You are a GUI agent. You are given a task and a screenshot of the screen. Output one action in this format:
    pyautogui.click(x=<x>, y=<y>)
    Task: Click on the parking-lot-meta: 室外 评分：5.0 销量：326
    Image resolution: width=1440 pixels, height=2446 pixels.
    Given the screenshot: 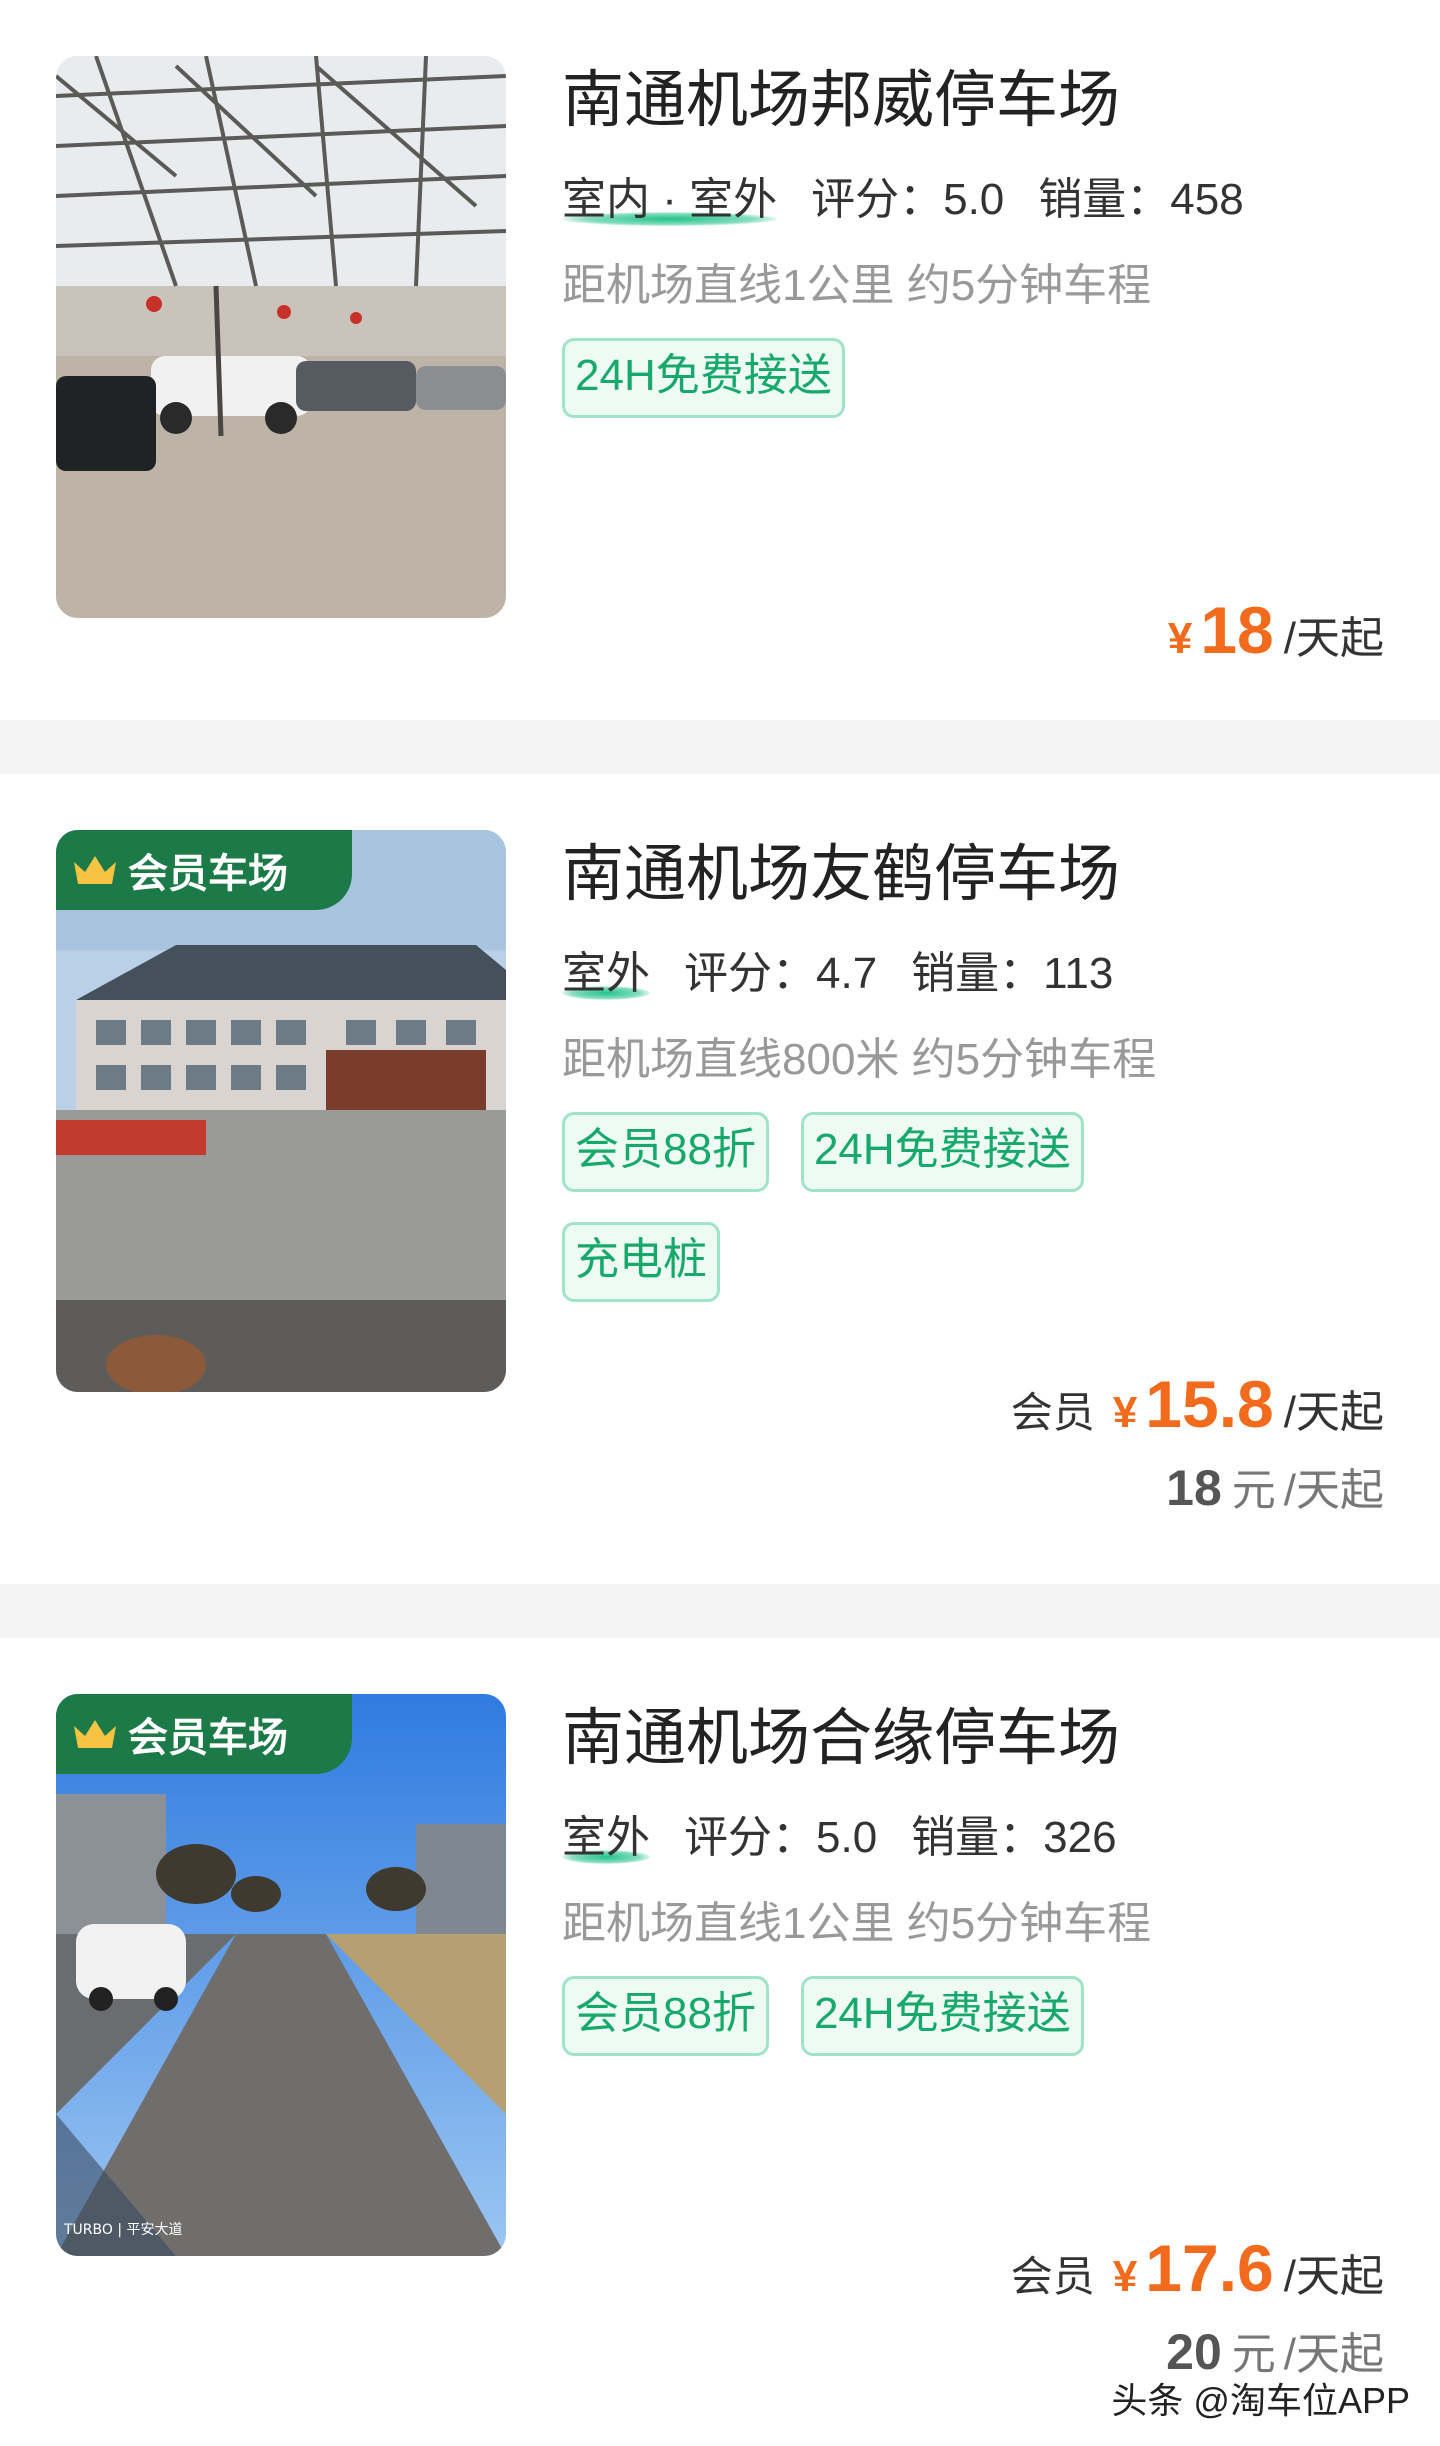 What is the action you would take?
    pyautogui.click(x=977, y=1838)
    